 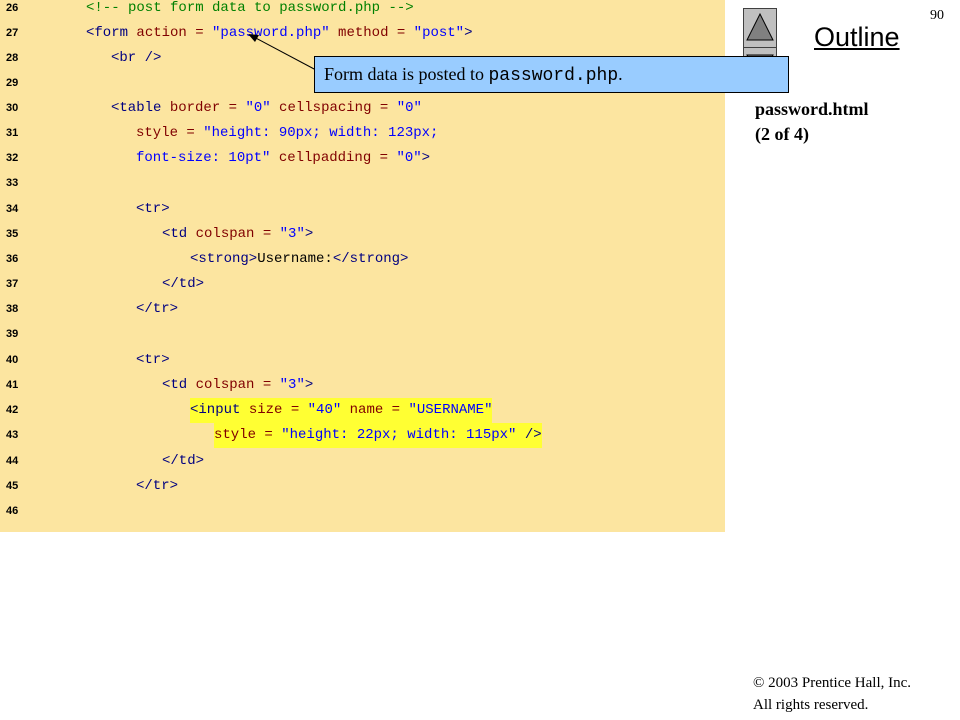 I want to click on page-number: 90, so click(x=937, y=15).